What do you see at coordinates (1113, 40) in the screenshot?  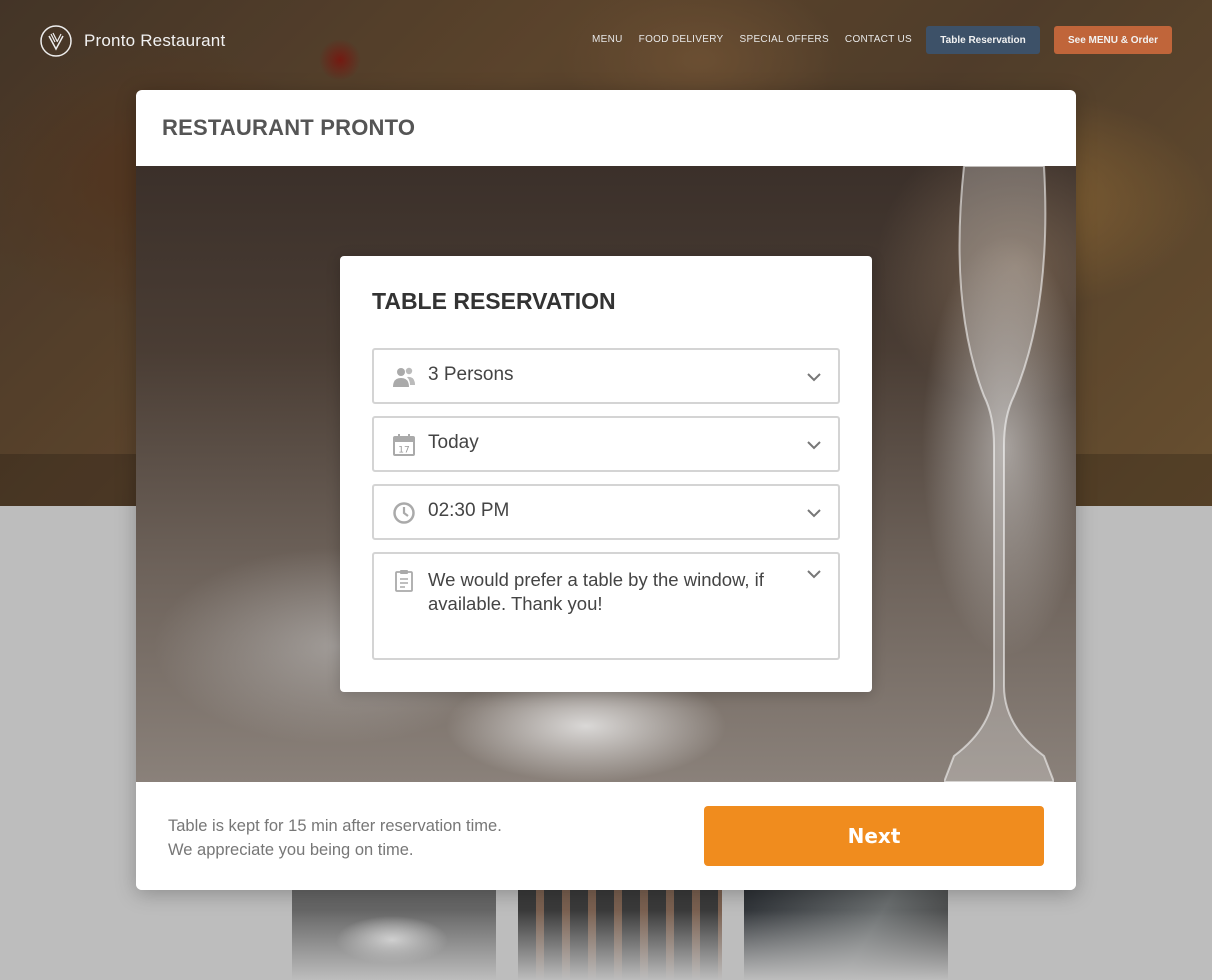 I see `see-menu-order-button: See MENU & Order` at bounding box center [1113, 40].